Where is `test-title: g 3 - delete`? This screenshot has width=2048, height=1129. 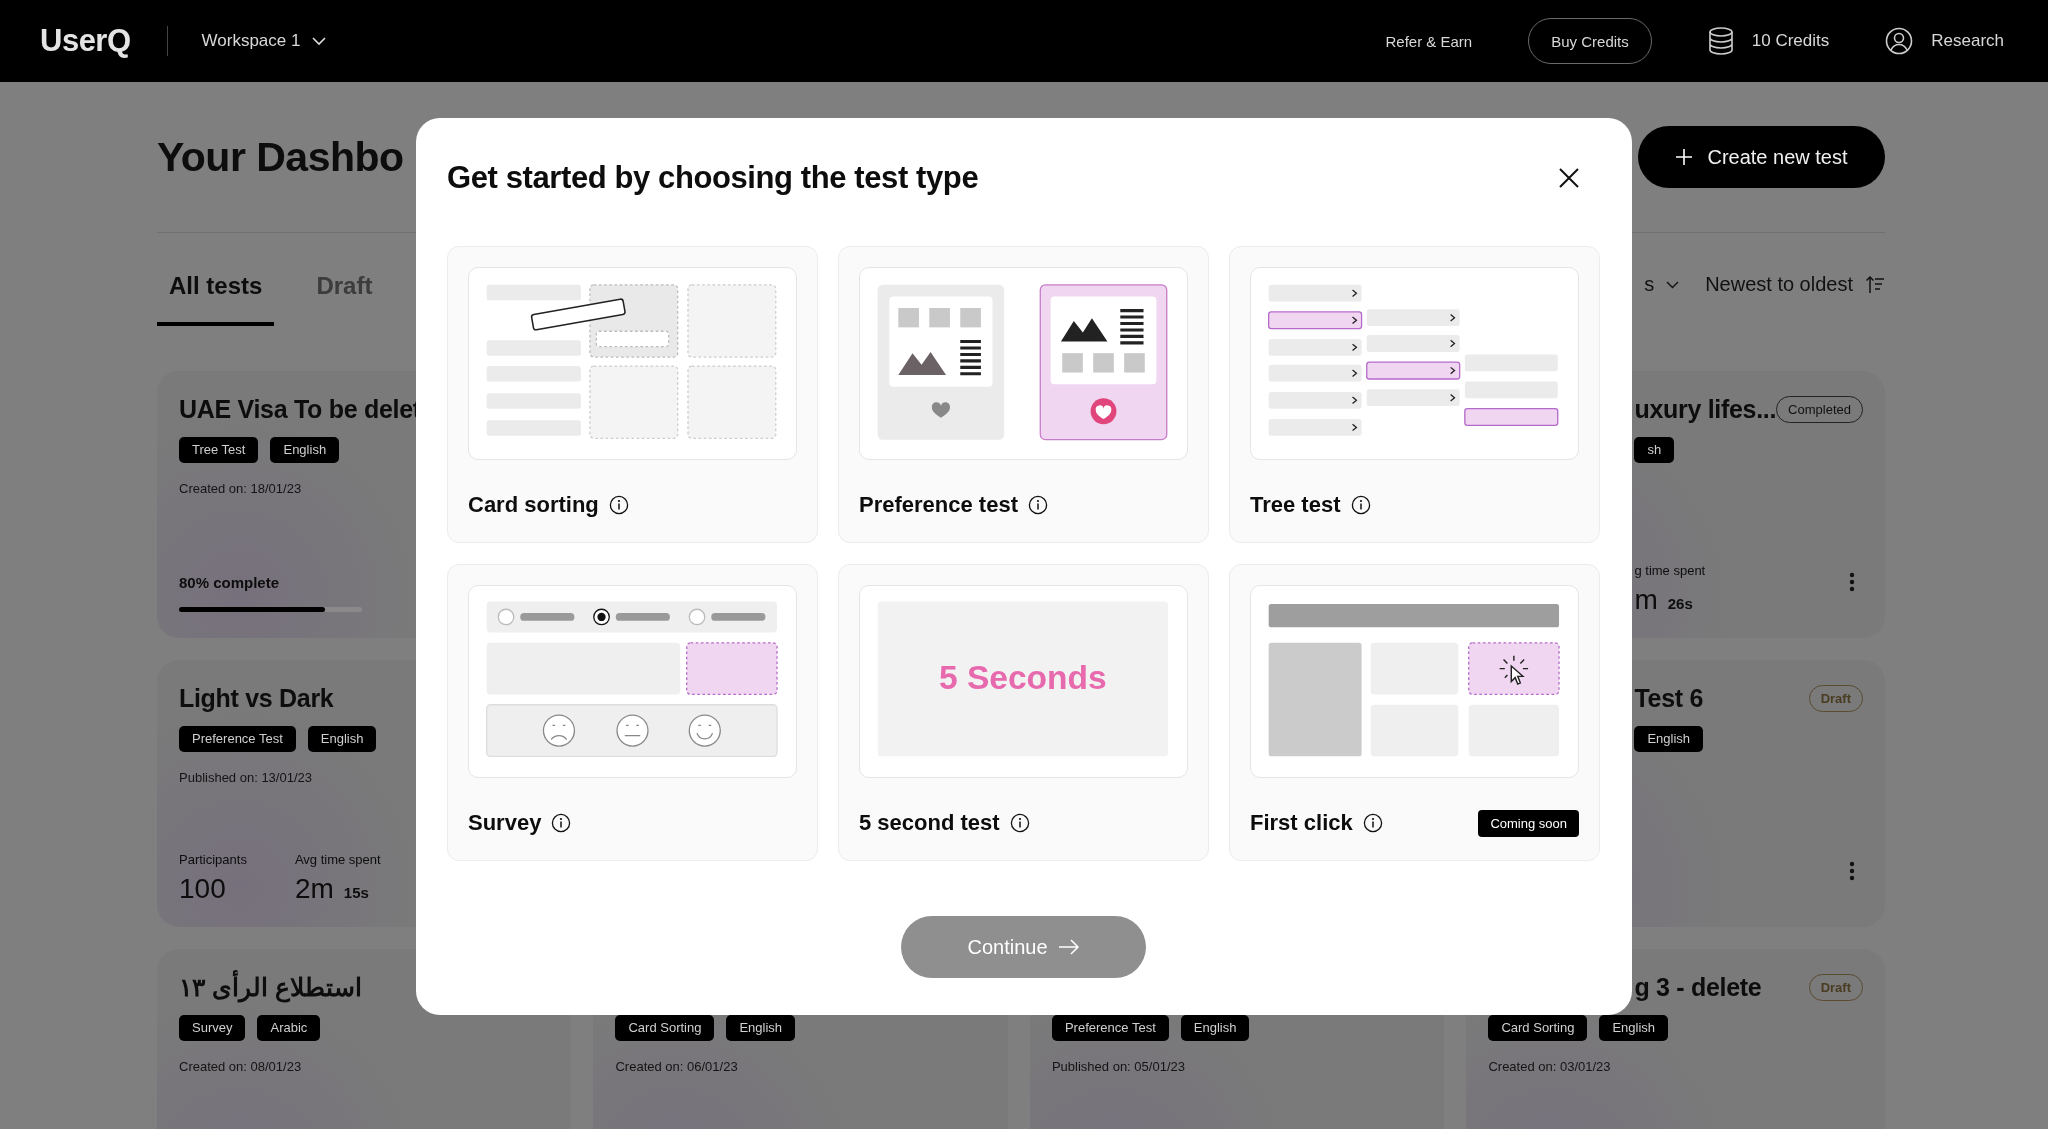
test-title: g 3 - delete is located at coordinates (1698, 987).